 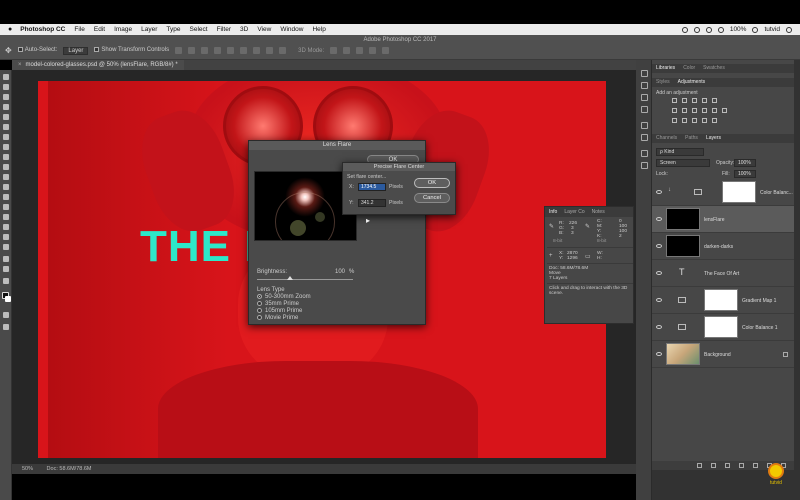 I want to click on layer-name: Color Balance 1, so click(x=760, y=328).